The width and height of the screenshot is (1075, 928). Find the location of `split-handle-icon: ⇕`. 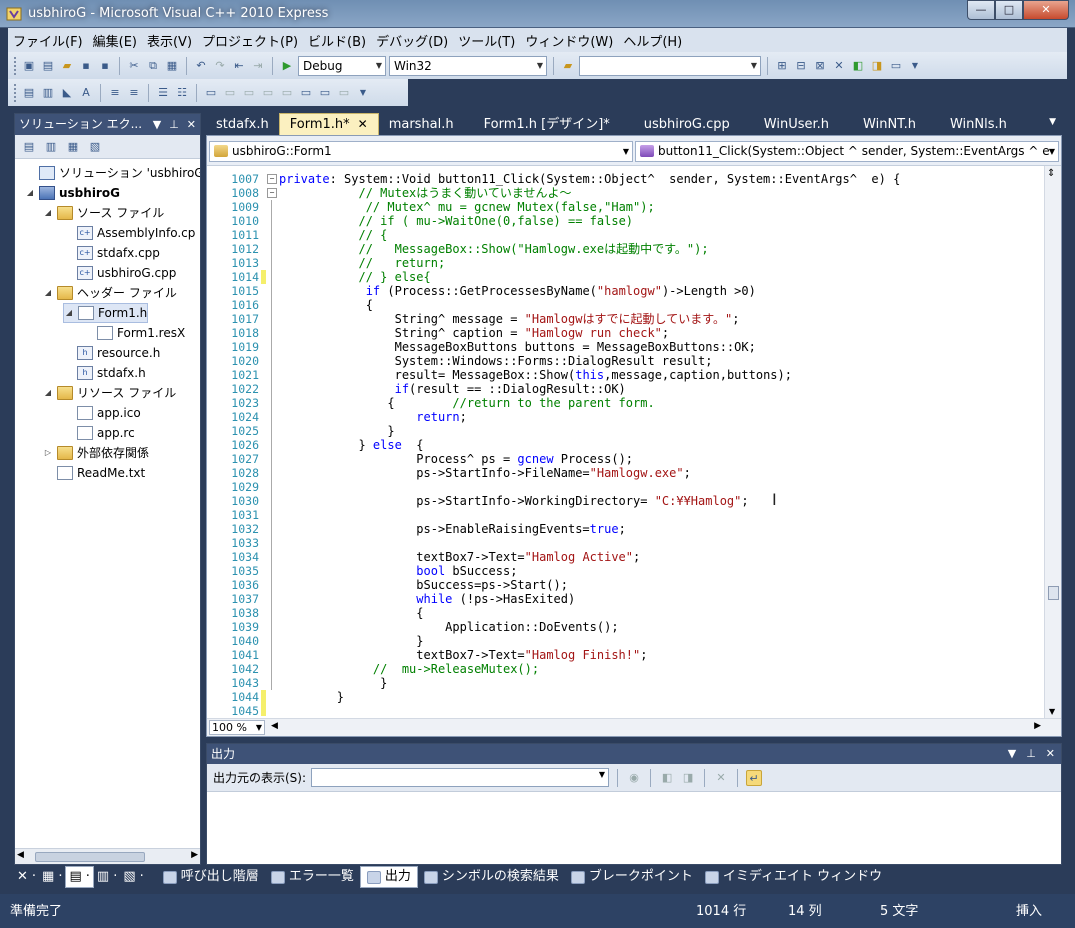

split-handle-icon: ⇕ is located at coordinates (1051, 173).